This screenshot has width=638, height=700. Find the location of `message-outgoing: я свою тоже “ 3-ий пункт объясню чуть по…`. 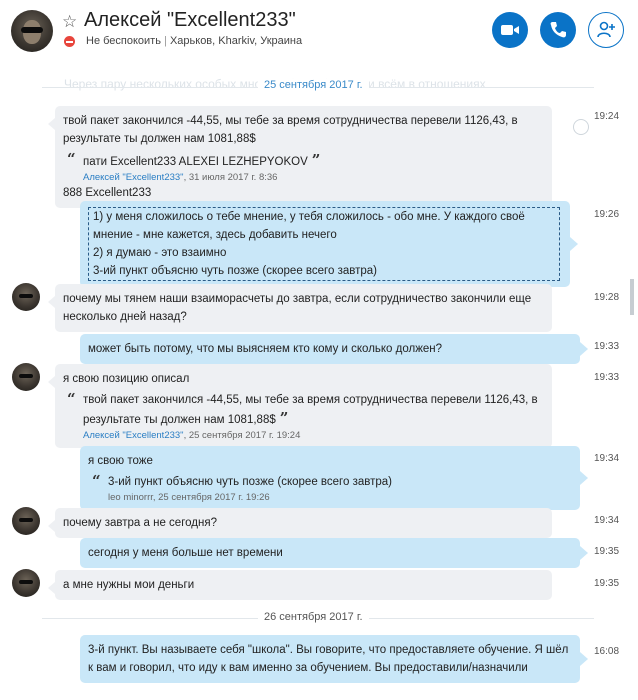

message-outgoing: я свою тоже “ 3-ий пункт объясню чуть по… is located at coordinates (334, 478).